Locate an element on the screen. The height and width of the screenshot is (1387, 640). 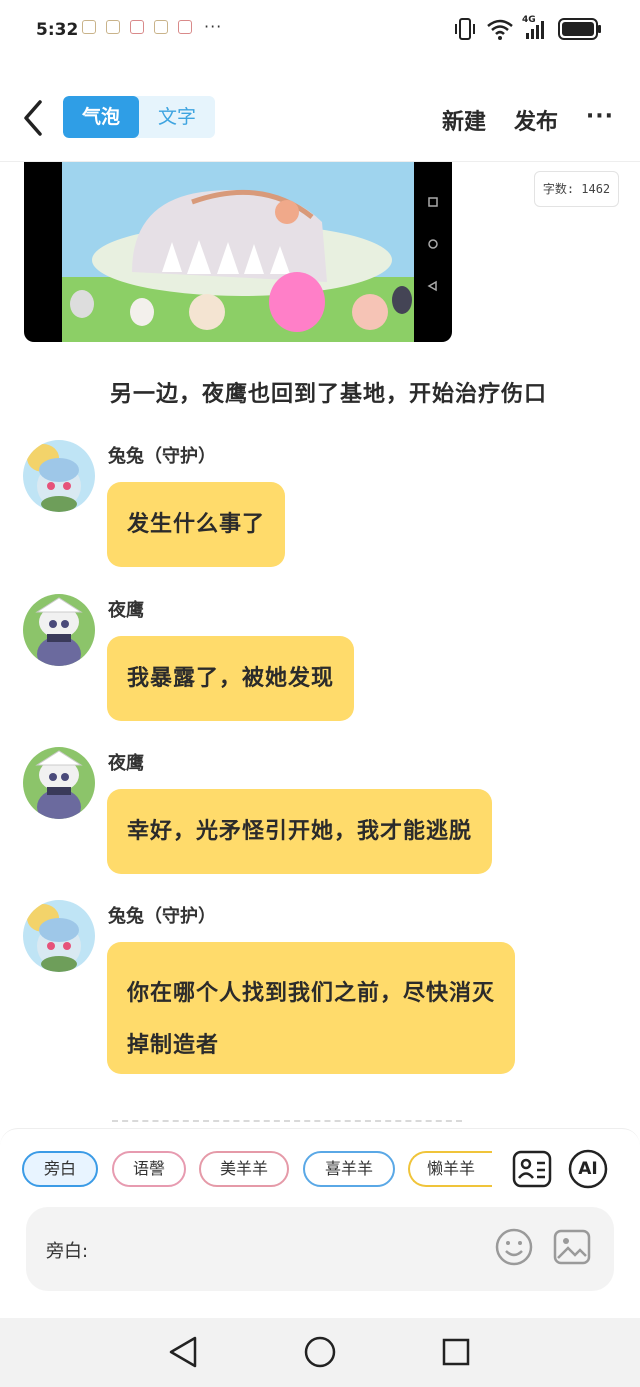
word-count-badge: 字数: 1462 is located at coordinates (576, 189).